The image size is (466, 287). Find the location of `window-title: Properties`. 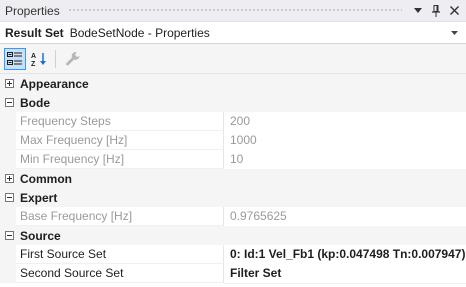

window-title: Properties is located at coordinates (32, 10).